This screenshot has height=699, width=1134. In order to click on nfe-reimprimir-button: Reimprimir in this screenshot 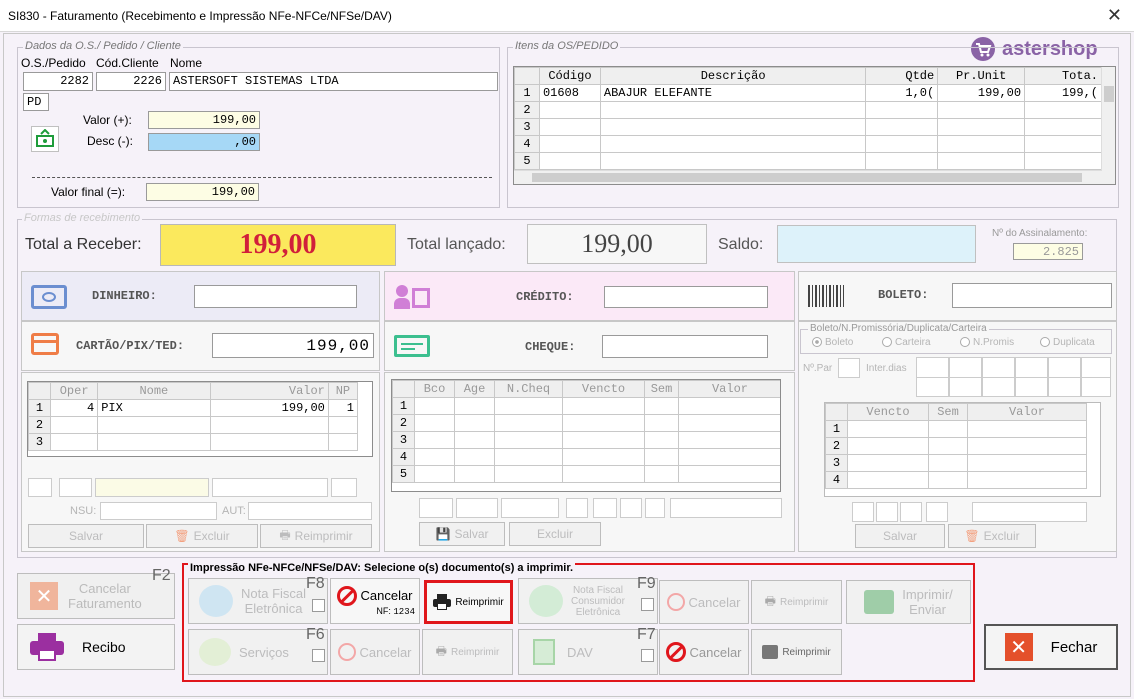, I will do `click(468, 602)`.